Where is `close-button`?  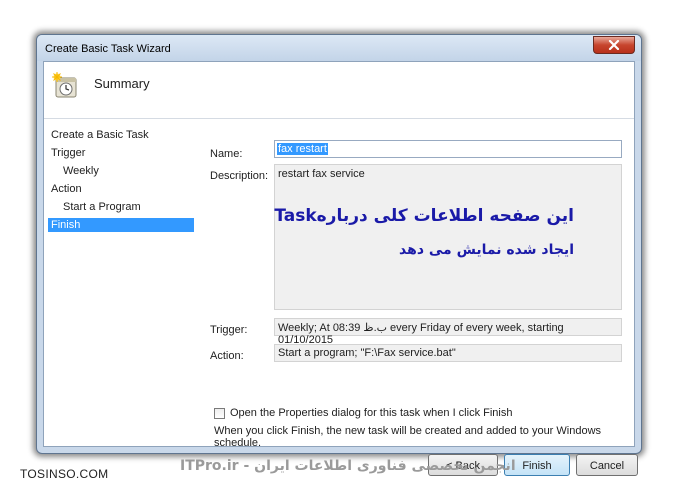 close-button is located at coordinates (614, 45).